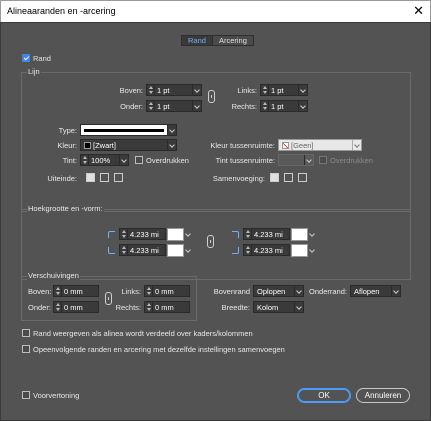 This screenshot has width=431, height=421. I want to click on close-icon: ✕, so click(418, 11).